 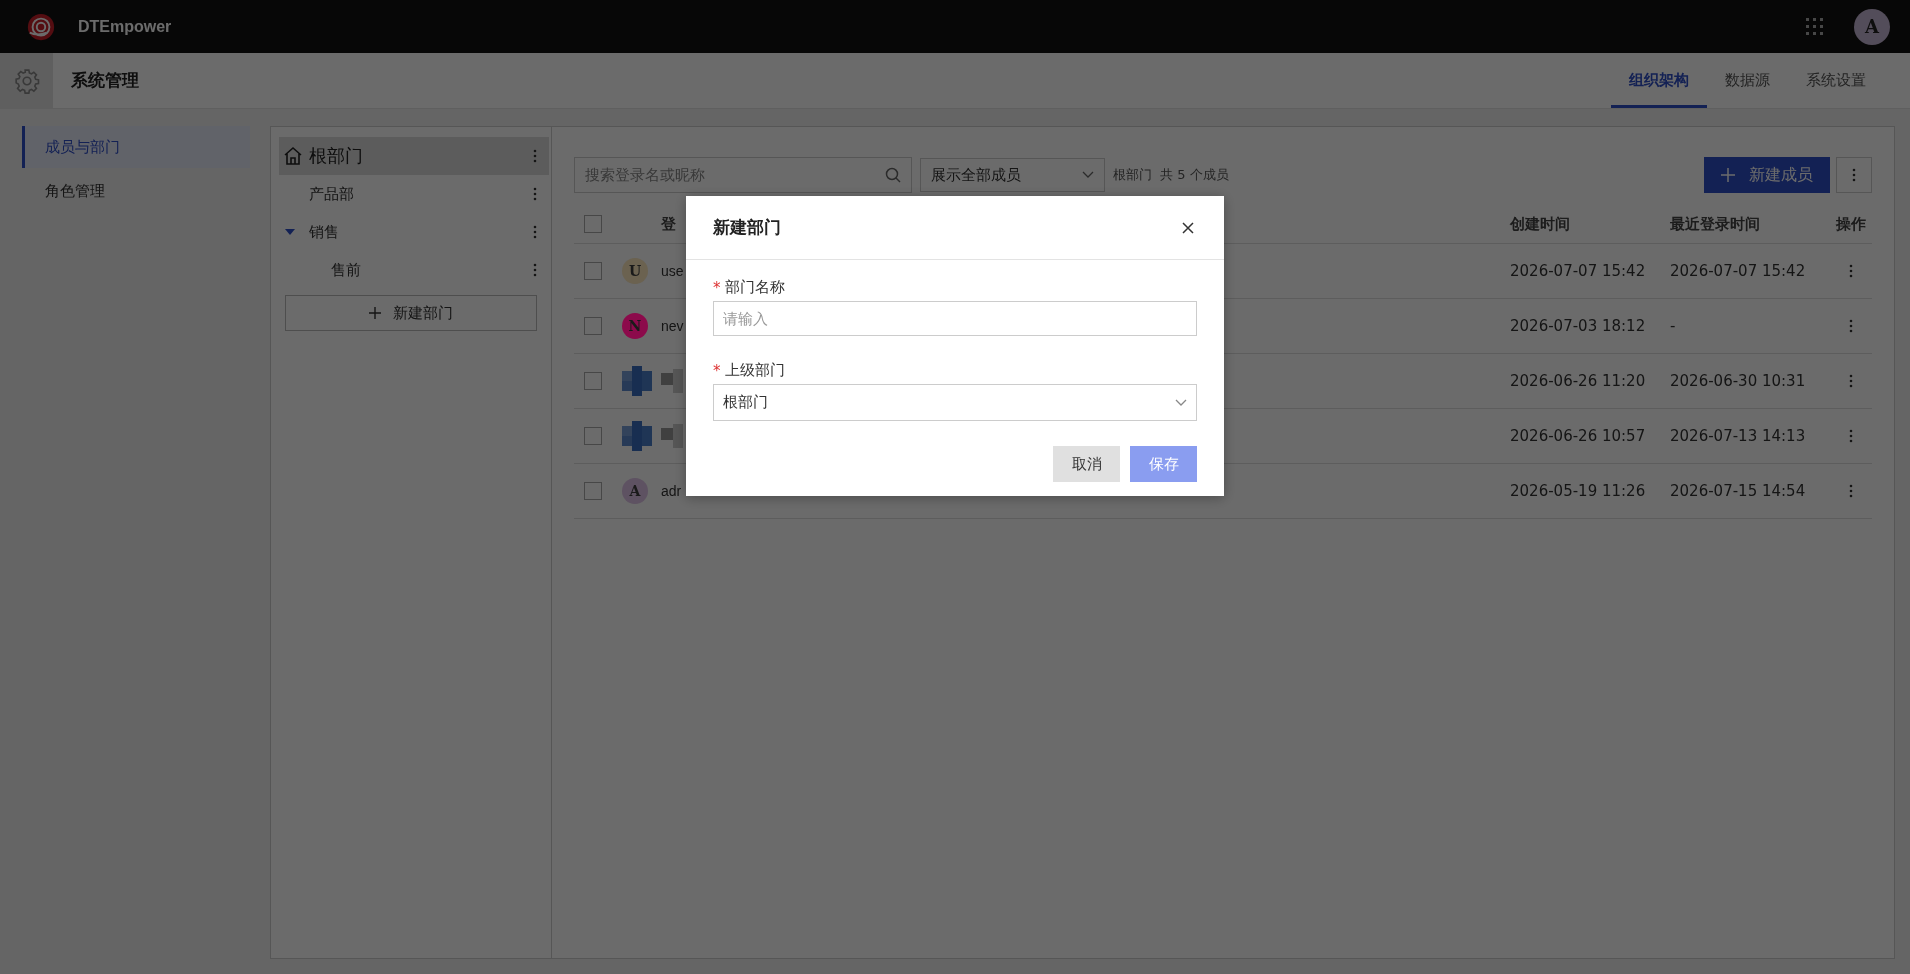 I want to click on tree-label: 产品部, so click(x=331, y=194).